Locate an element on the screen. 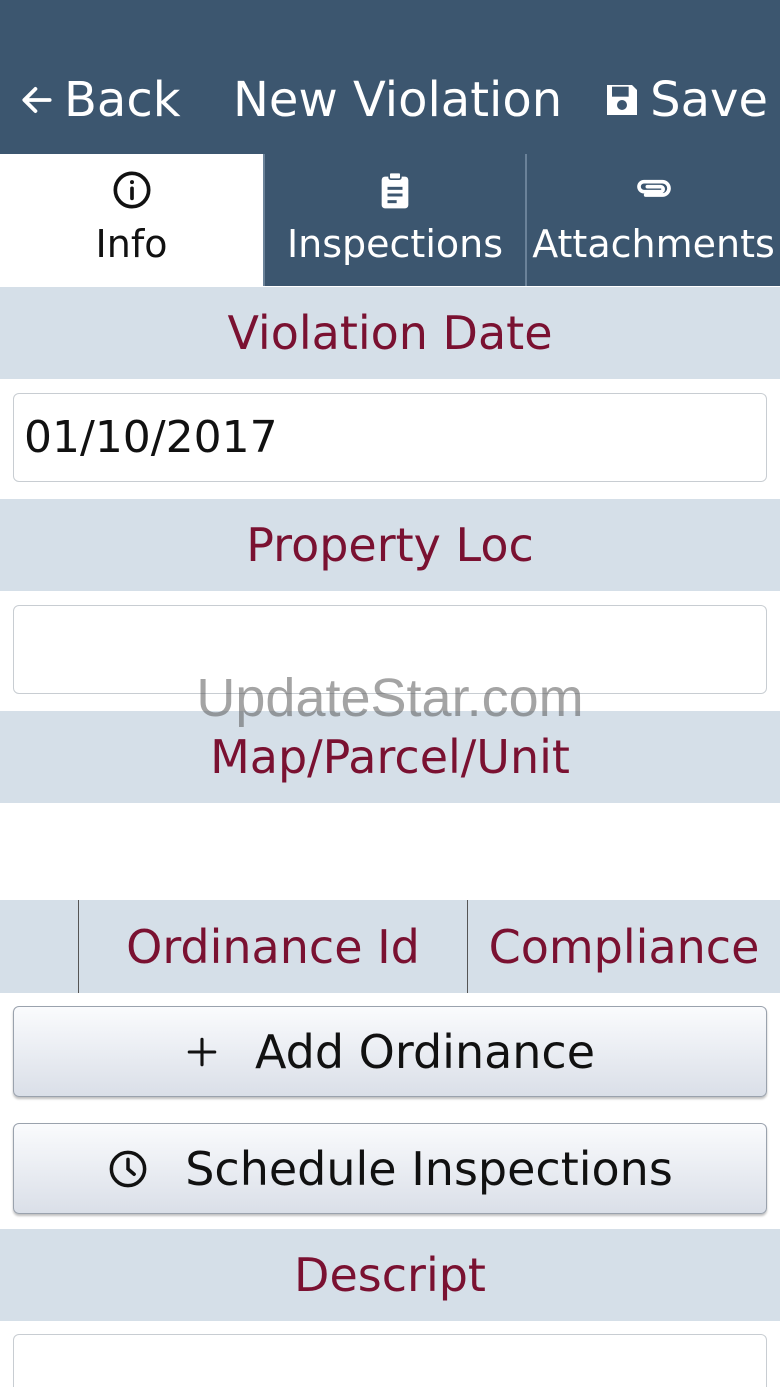 Image resolution: width=780 pixels, height=1387 pixels. save-button: Save is located at coordinates (685, 100).